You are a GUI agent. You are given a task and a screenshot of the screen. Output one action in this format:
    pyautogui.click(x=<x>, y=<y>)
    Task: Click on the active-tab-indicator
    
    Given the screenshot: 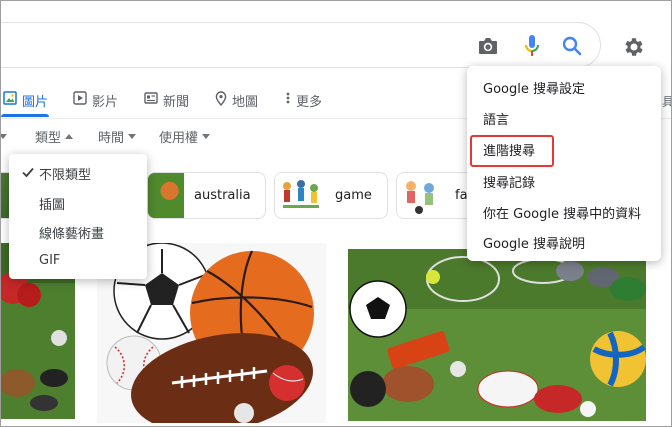 What is the action you would take?
    pyautogui.click(x=25, y=115)
    